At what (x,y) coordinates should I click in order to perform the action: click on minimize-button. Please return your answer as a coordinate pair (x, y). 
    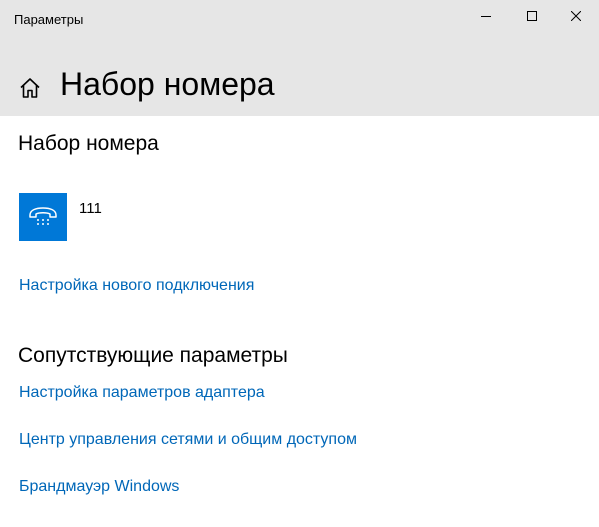
    Looking at the image, I should click on (486, 16).